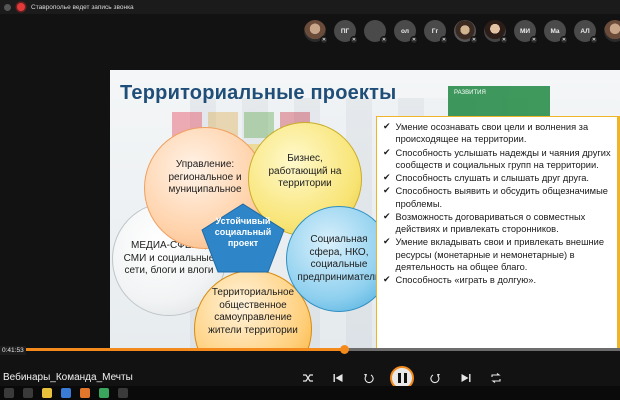  What do you see at coordinates (13, 350) in the screenshot?
I see `current-time: 0:41:53` at bounding box center [13, 350].